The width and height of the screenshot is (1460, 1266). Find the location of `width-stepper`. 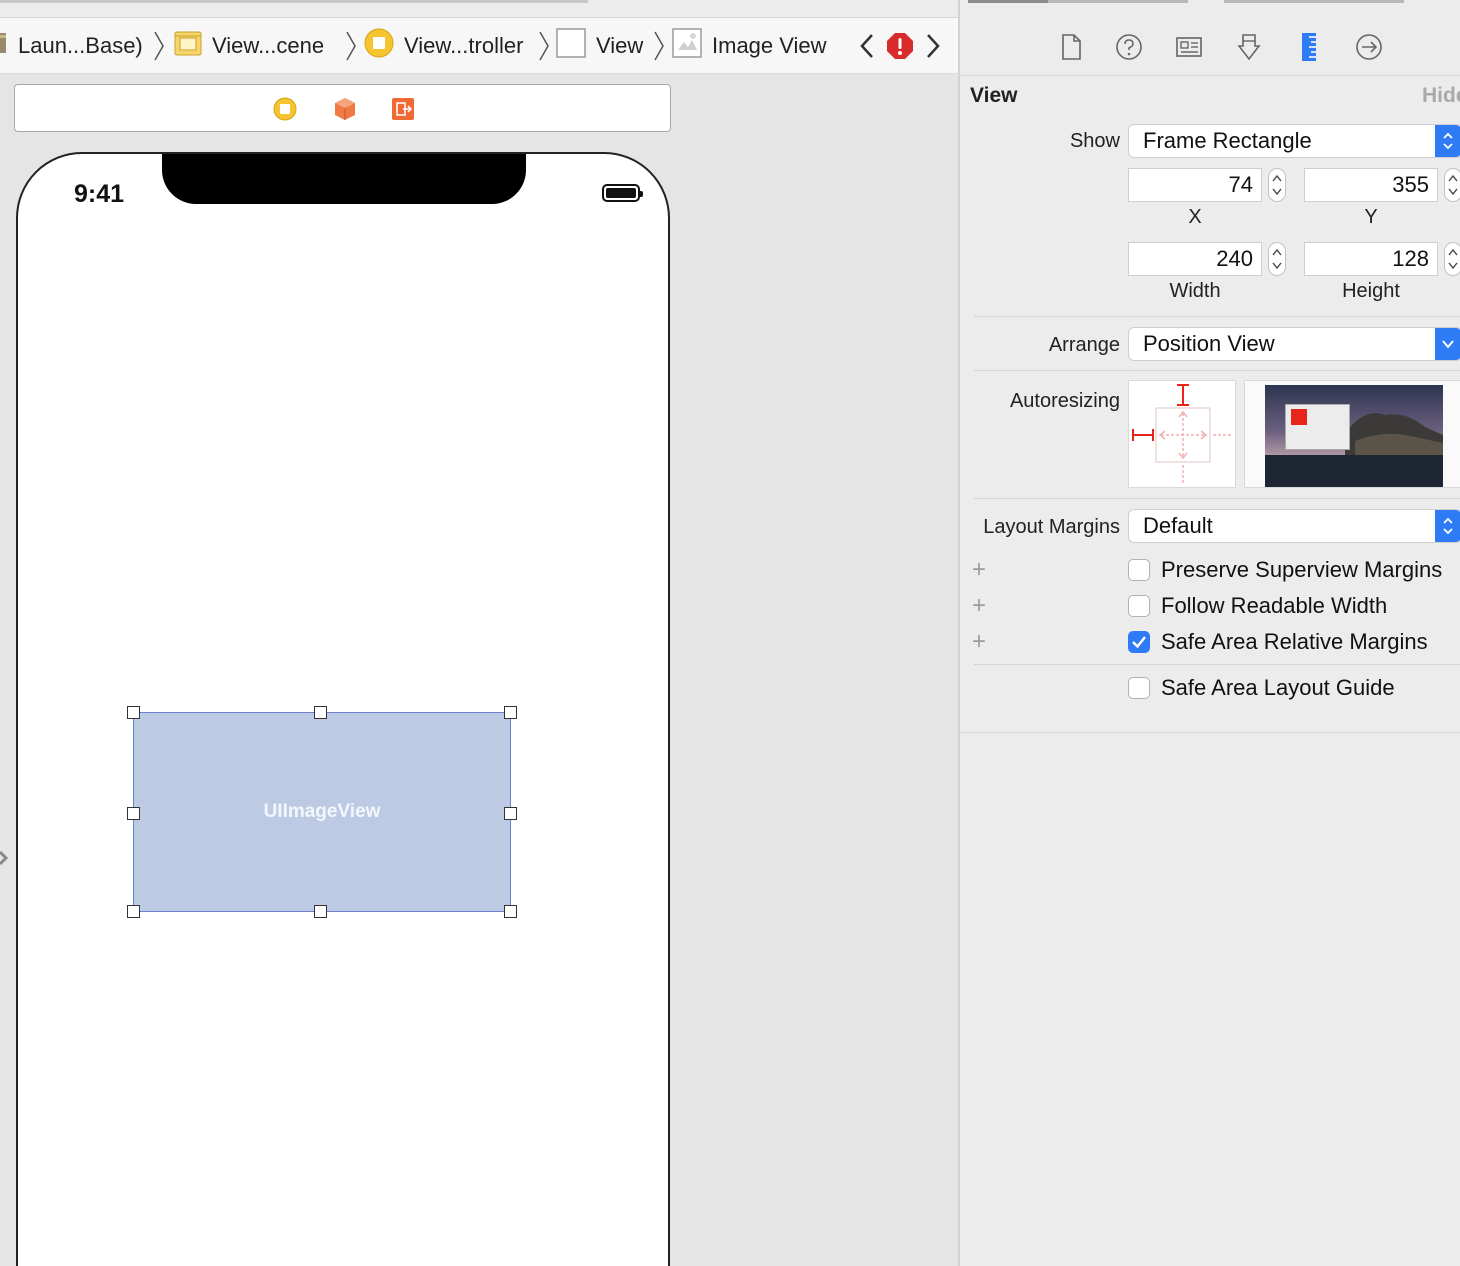

width-stepper is located at coordinates (1277, 259).